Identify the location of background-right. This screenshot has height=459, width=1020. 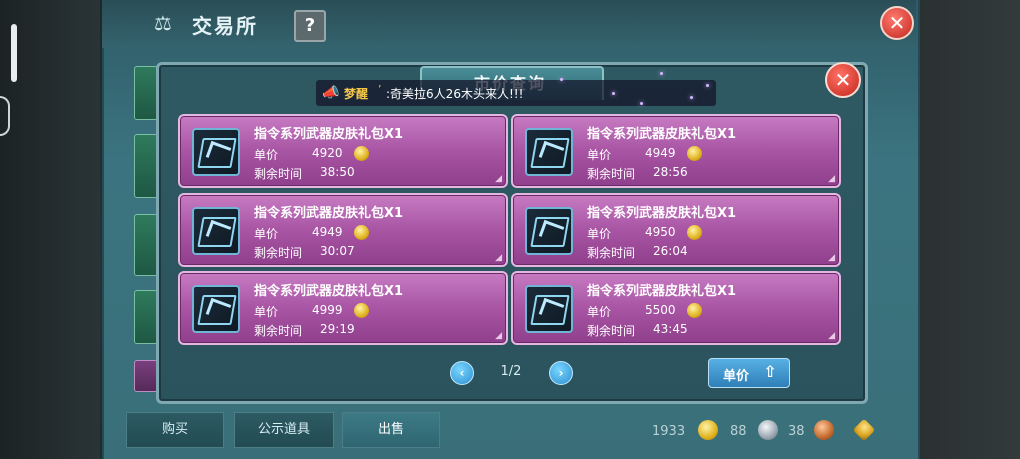
(965, 229).